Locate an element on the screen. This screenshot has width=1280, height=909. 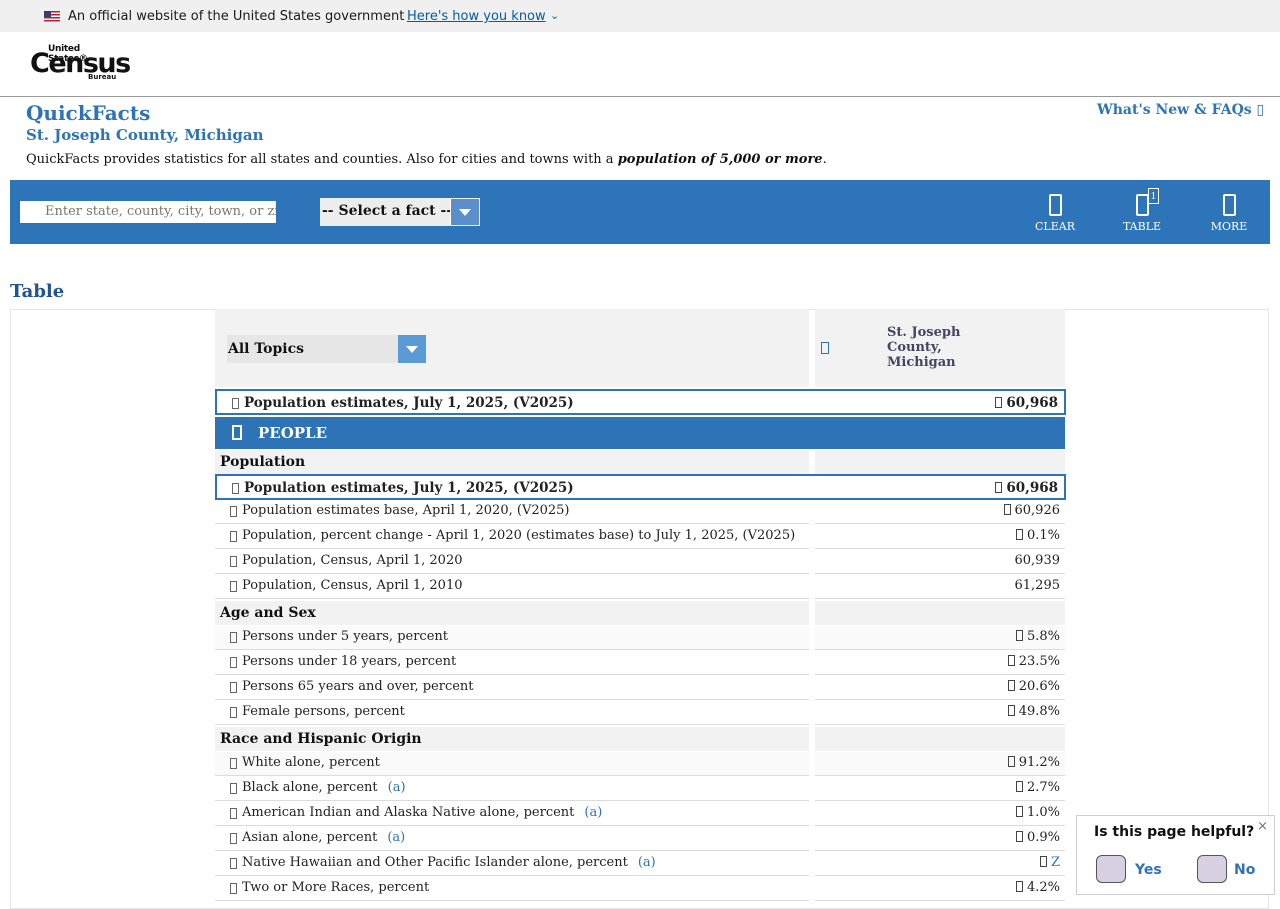
row-value-cell: 91.2% is located at coordinates (940, 764).